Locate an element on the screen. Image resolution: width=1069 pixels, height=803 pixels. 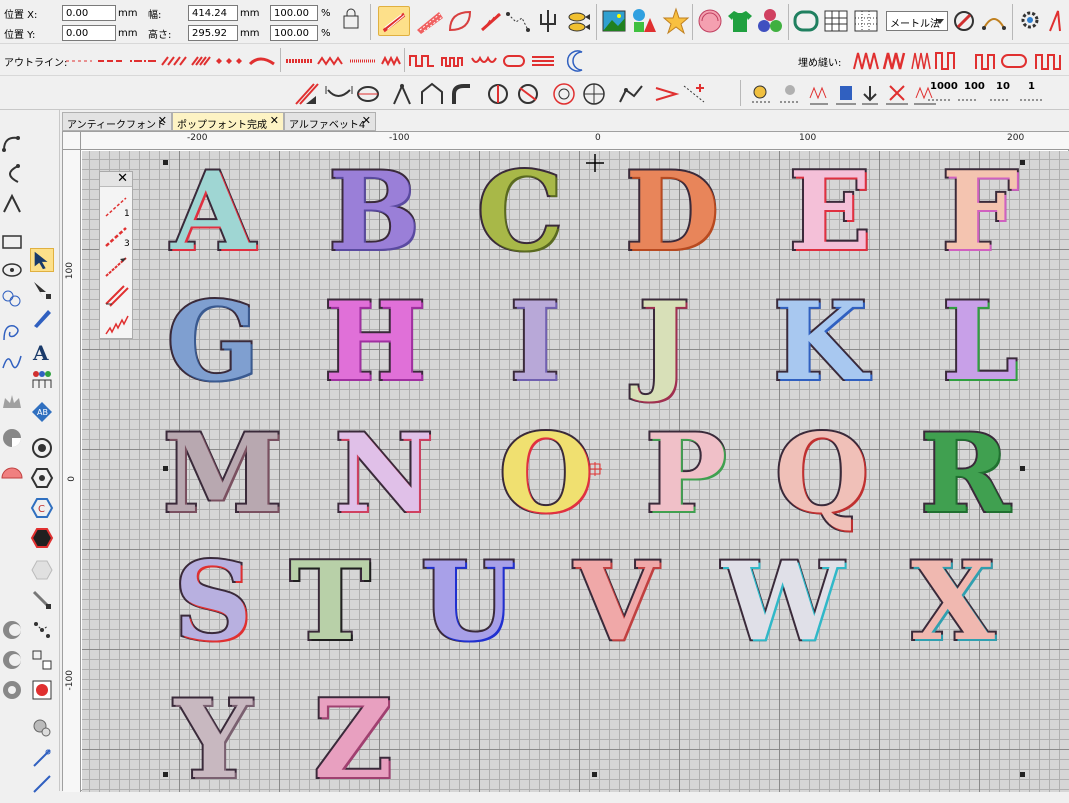
outline-stitch-types is located at coordinates (171, 61).